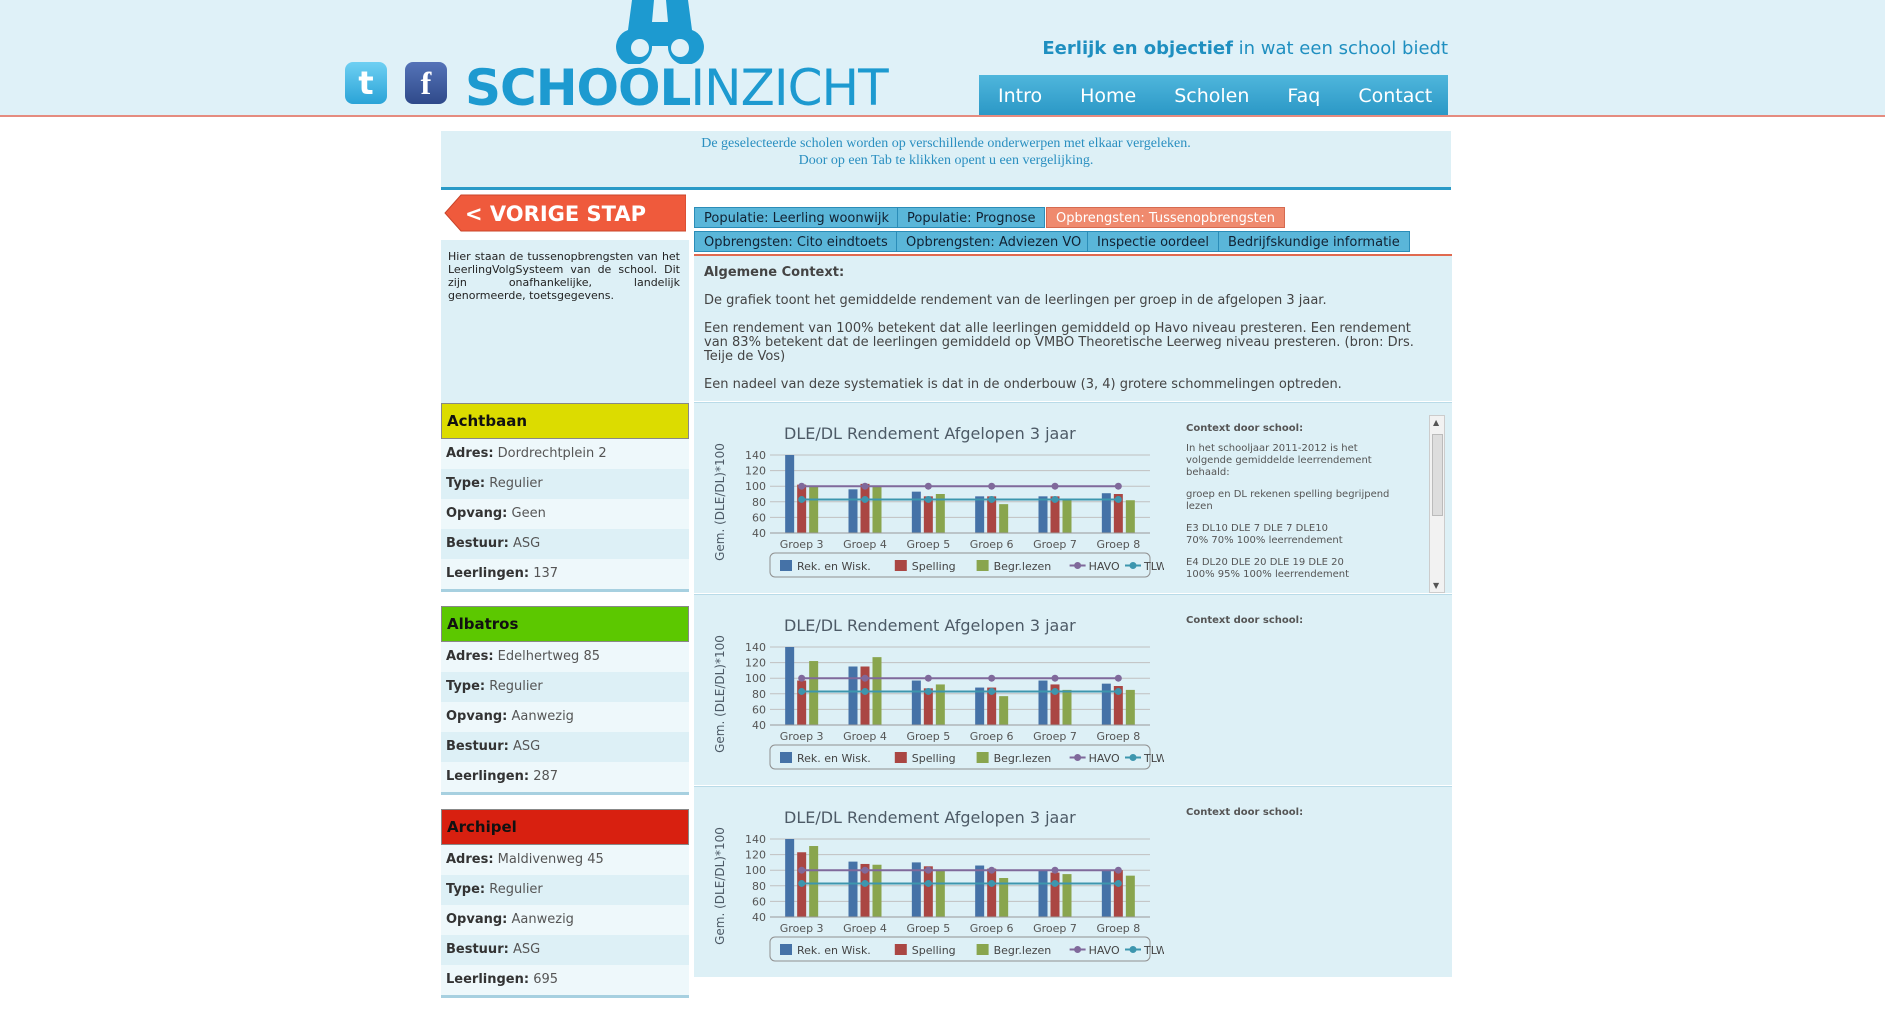  I want to click on x-tick-label: Groep 8, so click(1118, 928).